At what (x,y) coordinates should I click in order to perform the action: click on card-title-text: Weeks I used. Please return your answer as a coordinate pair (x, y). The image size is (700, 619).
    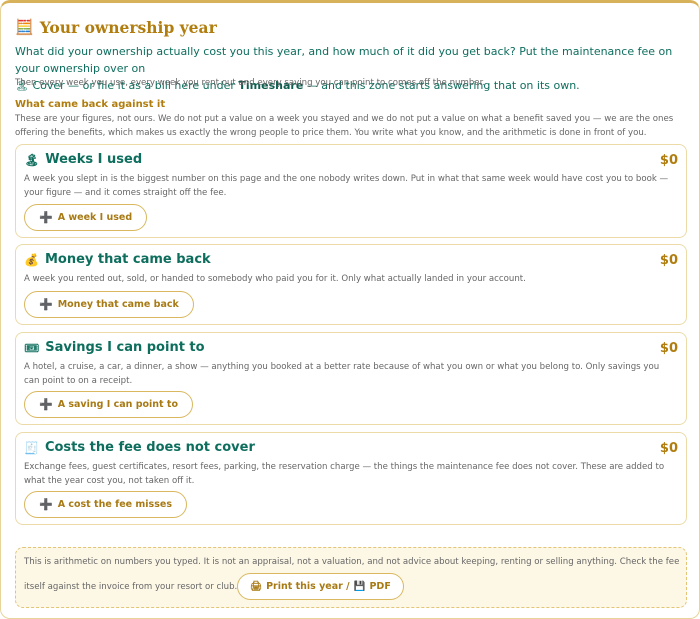
    Looking at the image, I should click on (94, 159).